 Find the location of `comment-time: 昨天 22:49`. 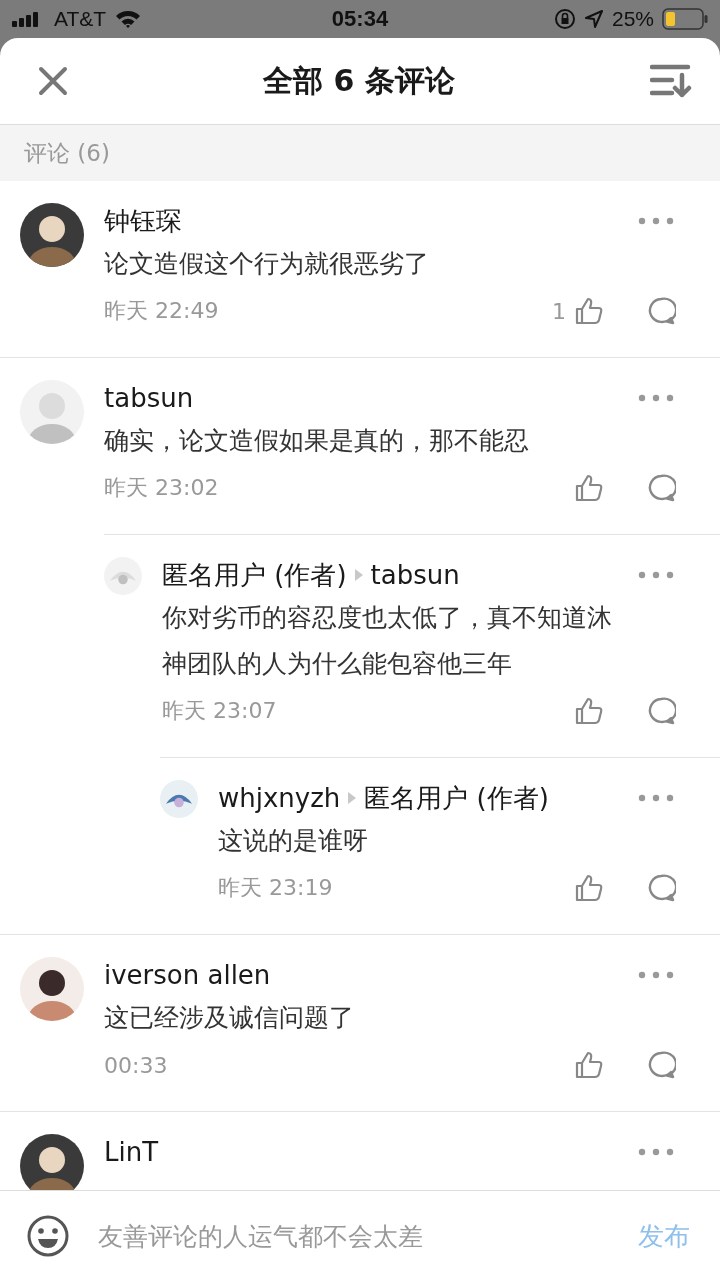

comment-time: 昨天 22:49 is located at coordinates (162, 311).